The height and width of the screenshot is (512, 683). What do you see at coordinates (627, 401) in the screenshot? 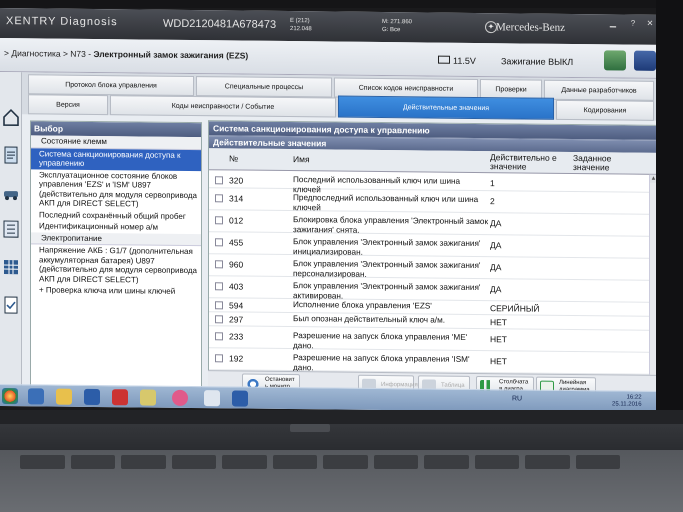
I see `system-clock: 16:22 25.11.2016` at bounding box center [627, 401].